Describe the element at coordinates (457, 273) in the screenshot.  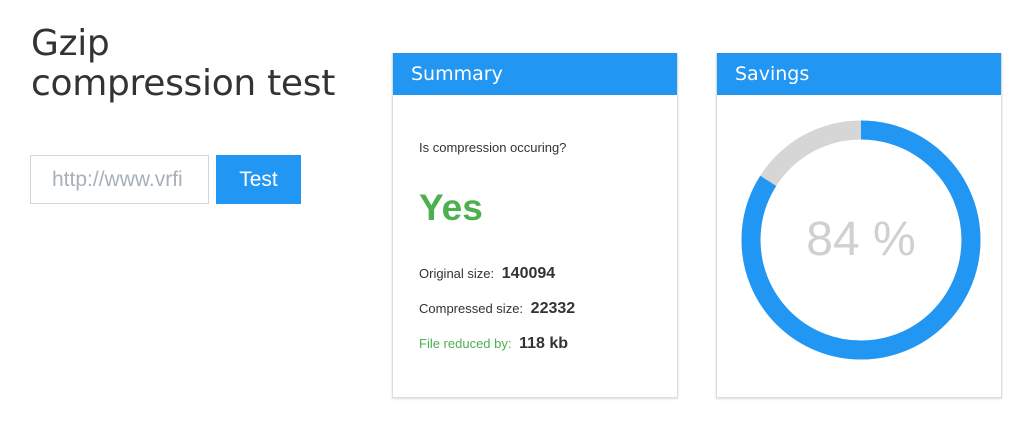
I see `original-size-label: Original size:` at that location.